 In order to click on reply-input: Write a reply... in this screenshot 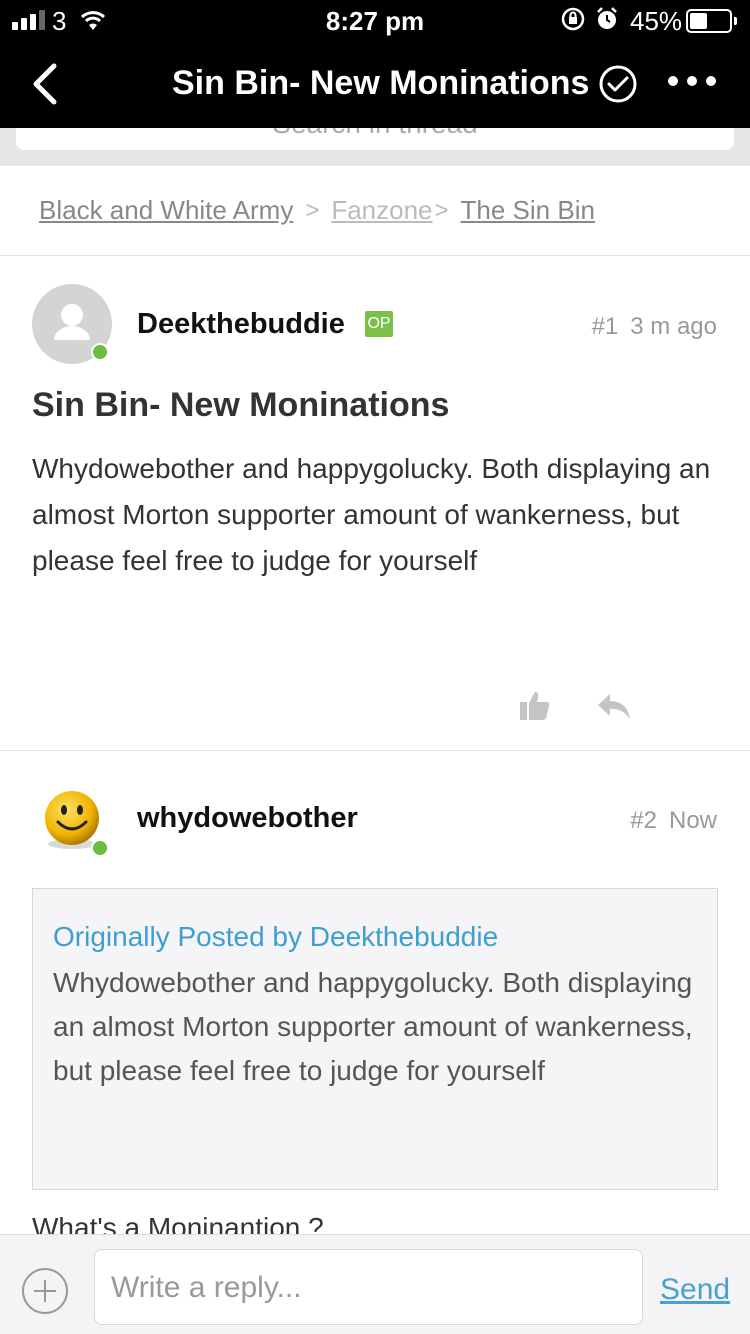, I will do `click(368, 1287)`.